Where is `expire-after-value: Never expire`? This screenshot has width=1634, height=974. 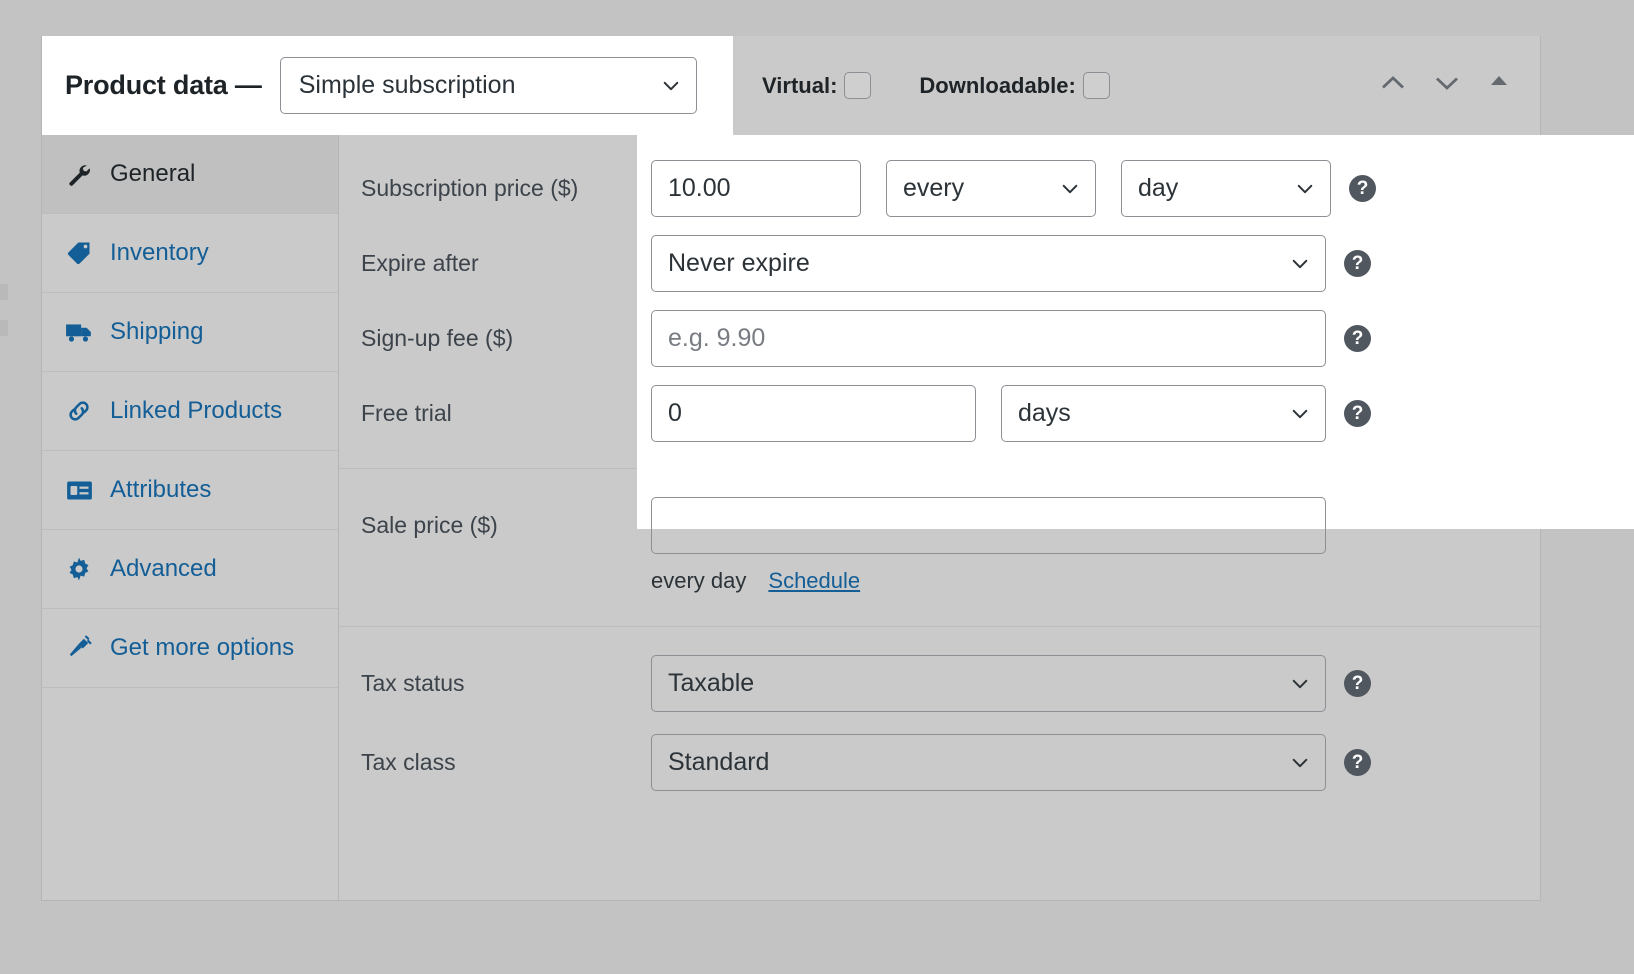
expire-after-value: Never expire is located at coordinates (739, 263).